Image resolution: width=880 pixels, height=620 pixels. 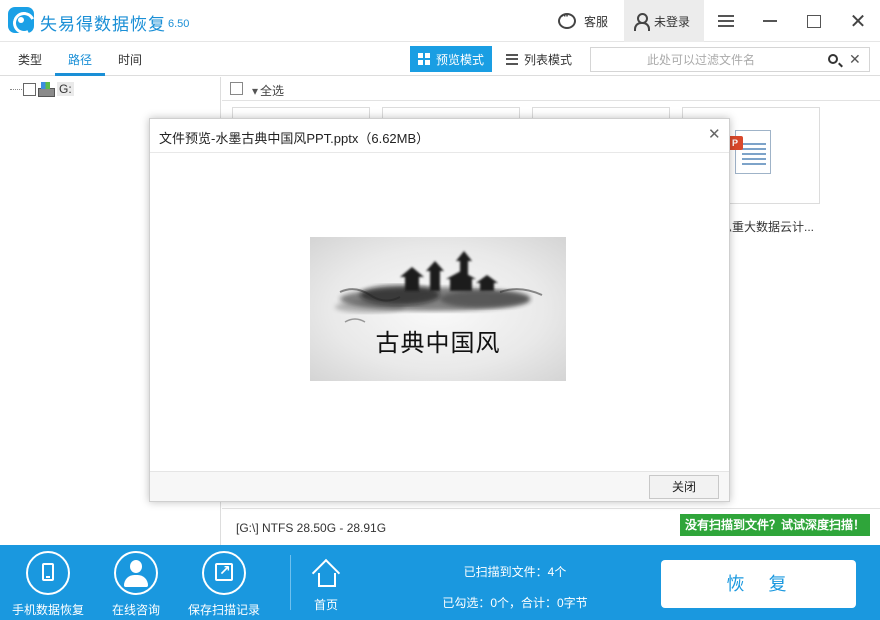 What do you see at coordinates (515, 603) in the screenshot?
I see `selected-count-text: 已勾选：0个，合计：0字节` at bounding box center [515, 603].